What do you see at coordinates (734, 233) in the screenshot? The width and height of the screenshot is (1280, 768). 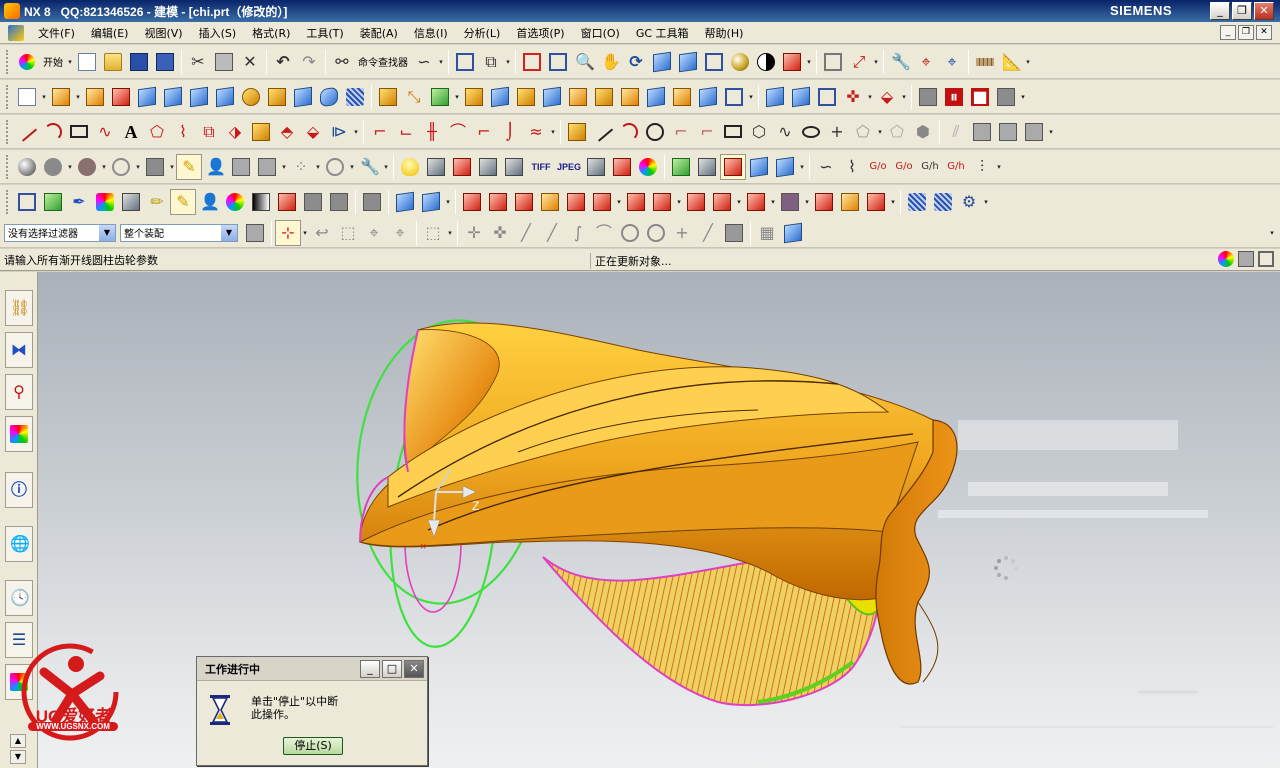 I see `snap-on-face-button` at bounding box center [734, 233].